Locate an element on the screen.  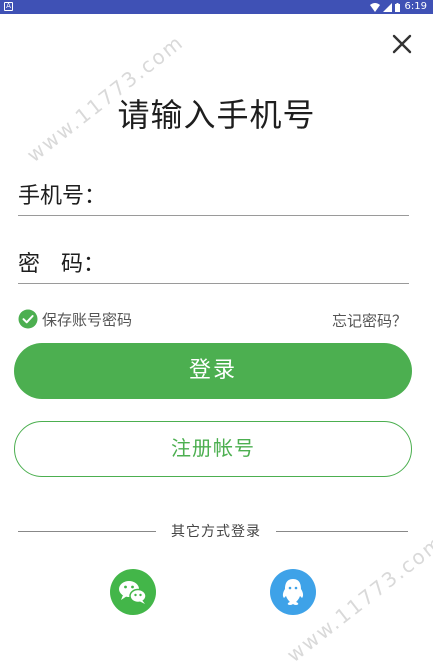
close-button is located at coordinates (402, 44).